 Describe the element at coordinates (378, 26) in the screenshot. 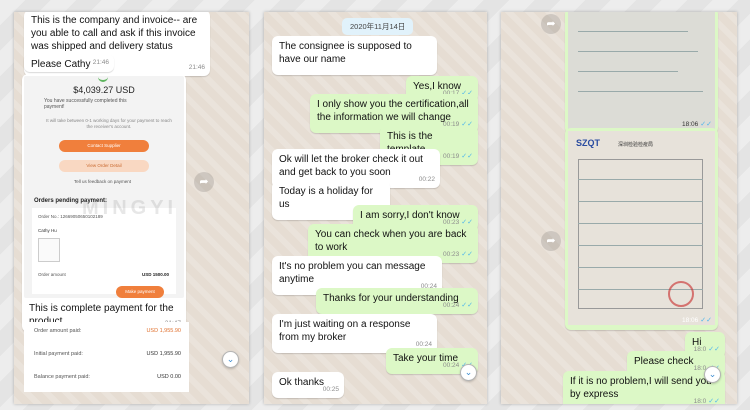

I see `date-chip: 2020年11月14日` at that location.